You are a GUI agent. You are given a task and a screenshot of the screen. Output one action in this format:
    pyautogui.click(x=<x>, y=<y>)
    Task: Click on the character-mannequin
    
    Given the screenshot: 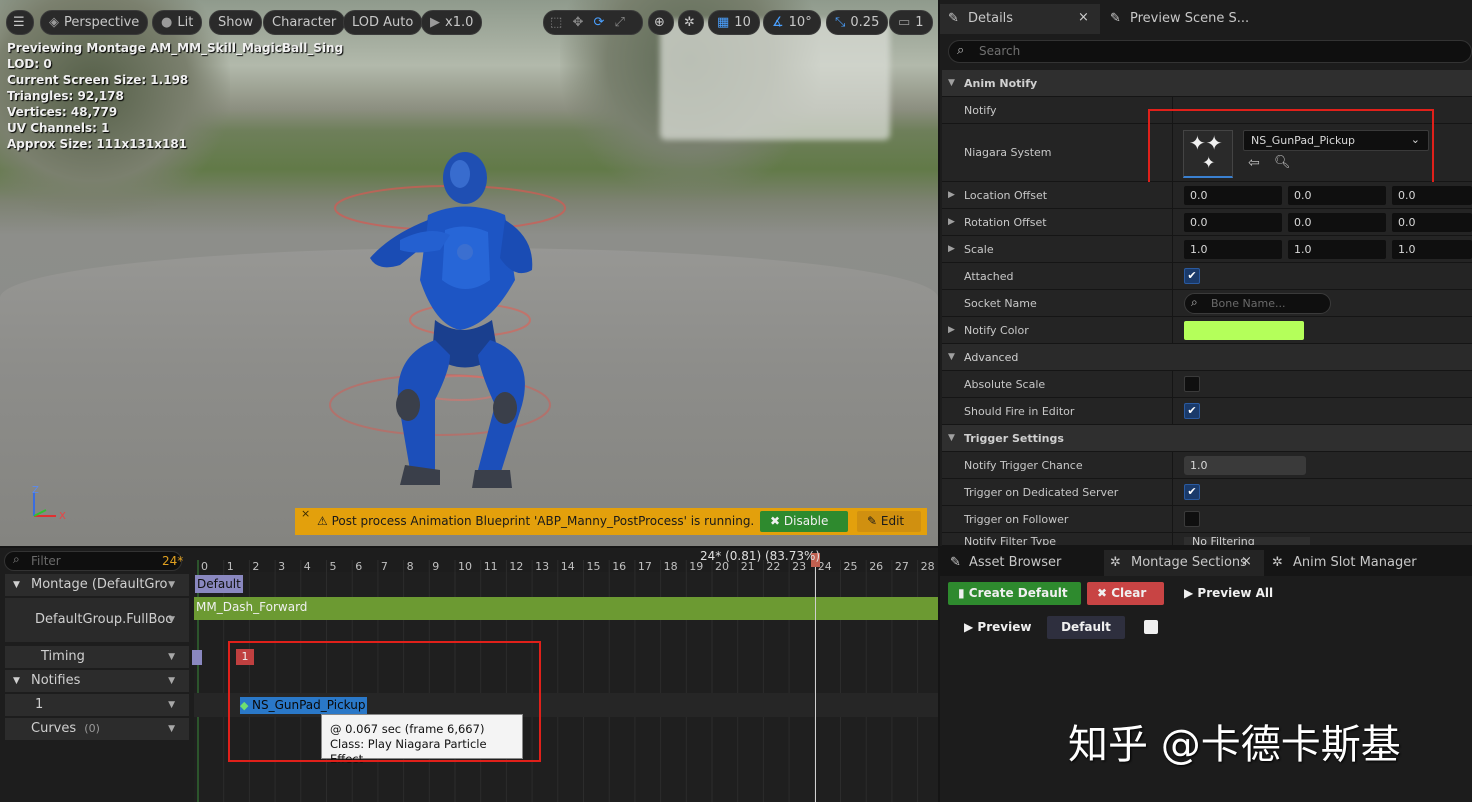 What is the action you would take?
    pyautogui.click(x=447, y=320)
    